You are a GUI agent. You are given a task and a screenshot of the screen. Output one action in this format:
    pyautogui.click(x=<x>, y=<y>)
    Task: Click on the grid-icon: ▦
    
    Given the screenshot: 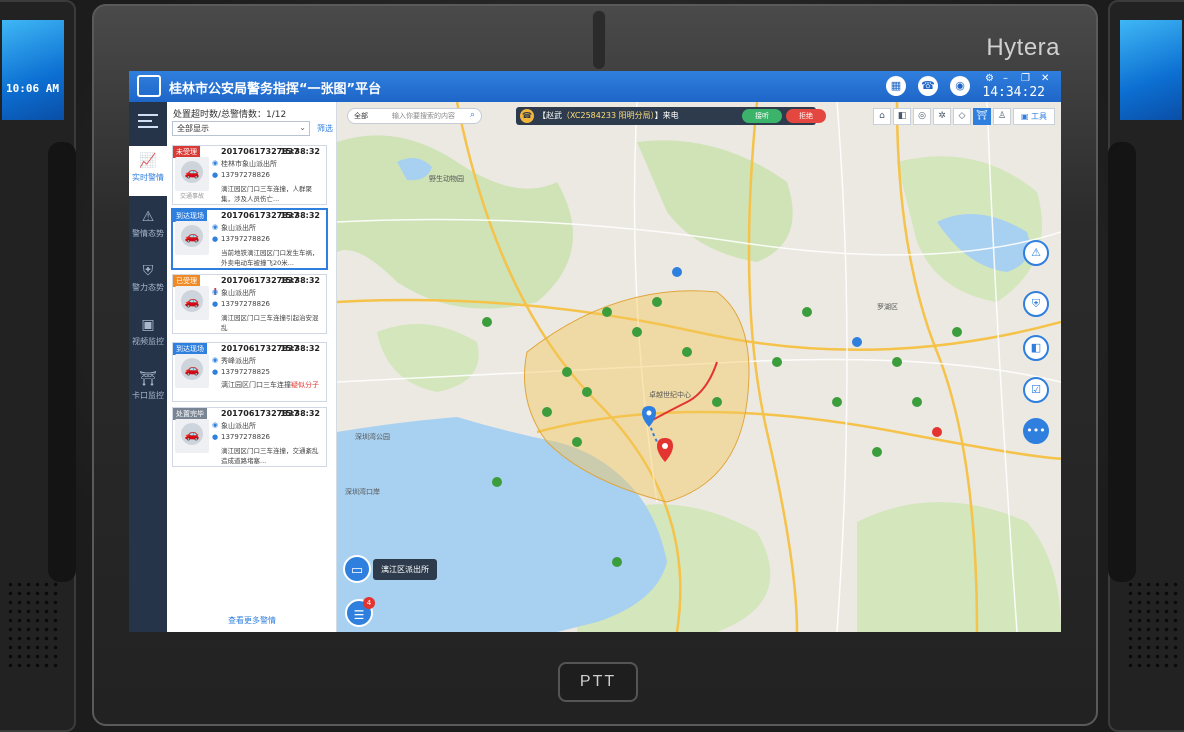 What is the action you would take?
    pyautogui.click(x=896, y=86)
    